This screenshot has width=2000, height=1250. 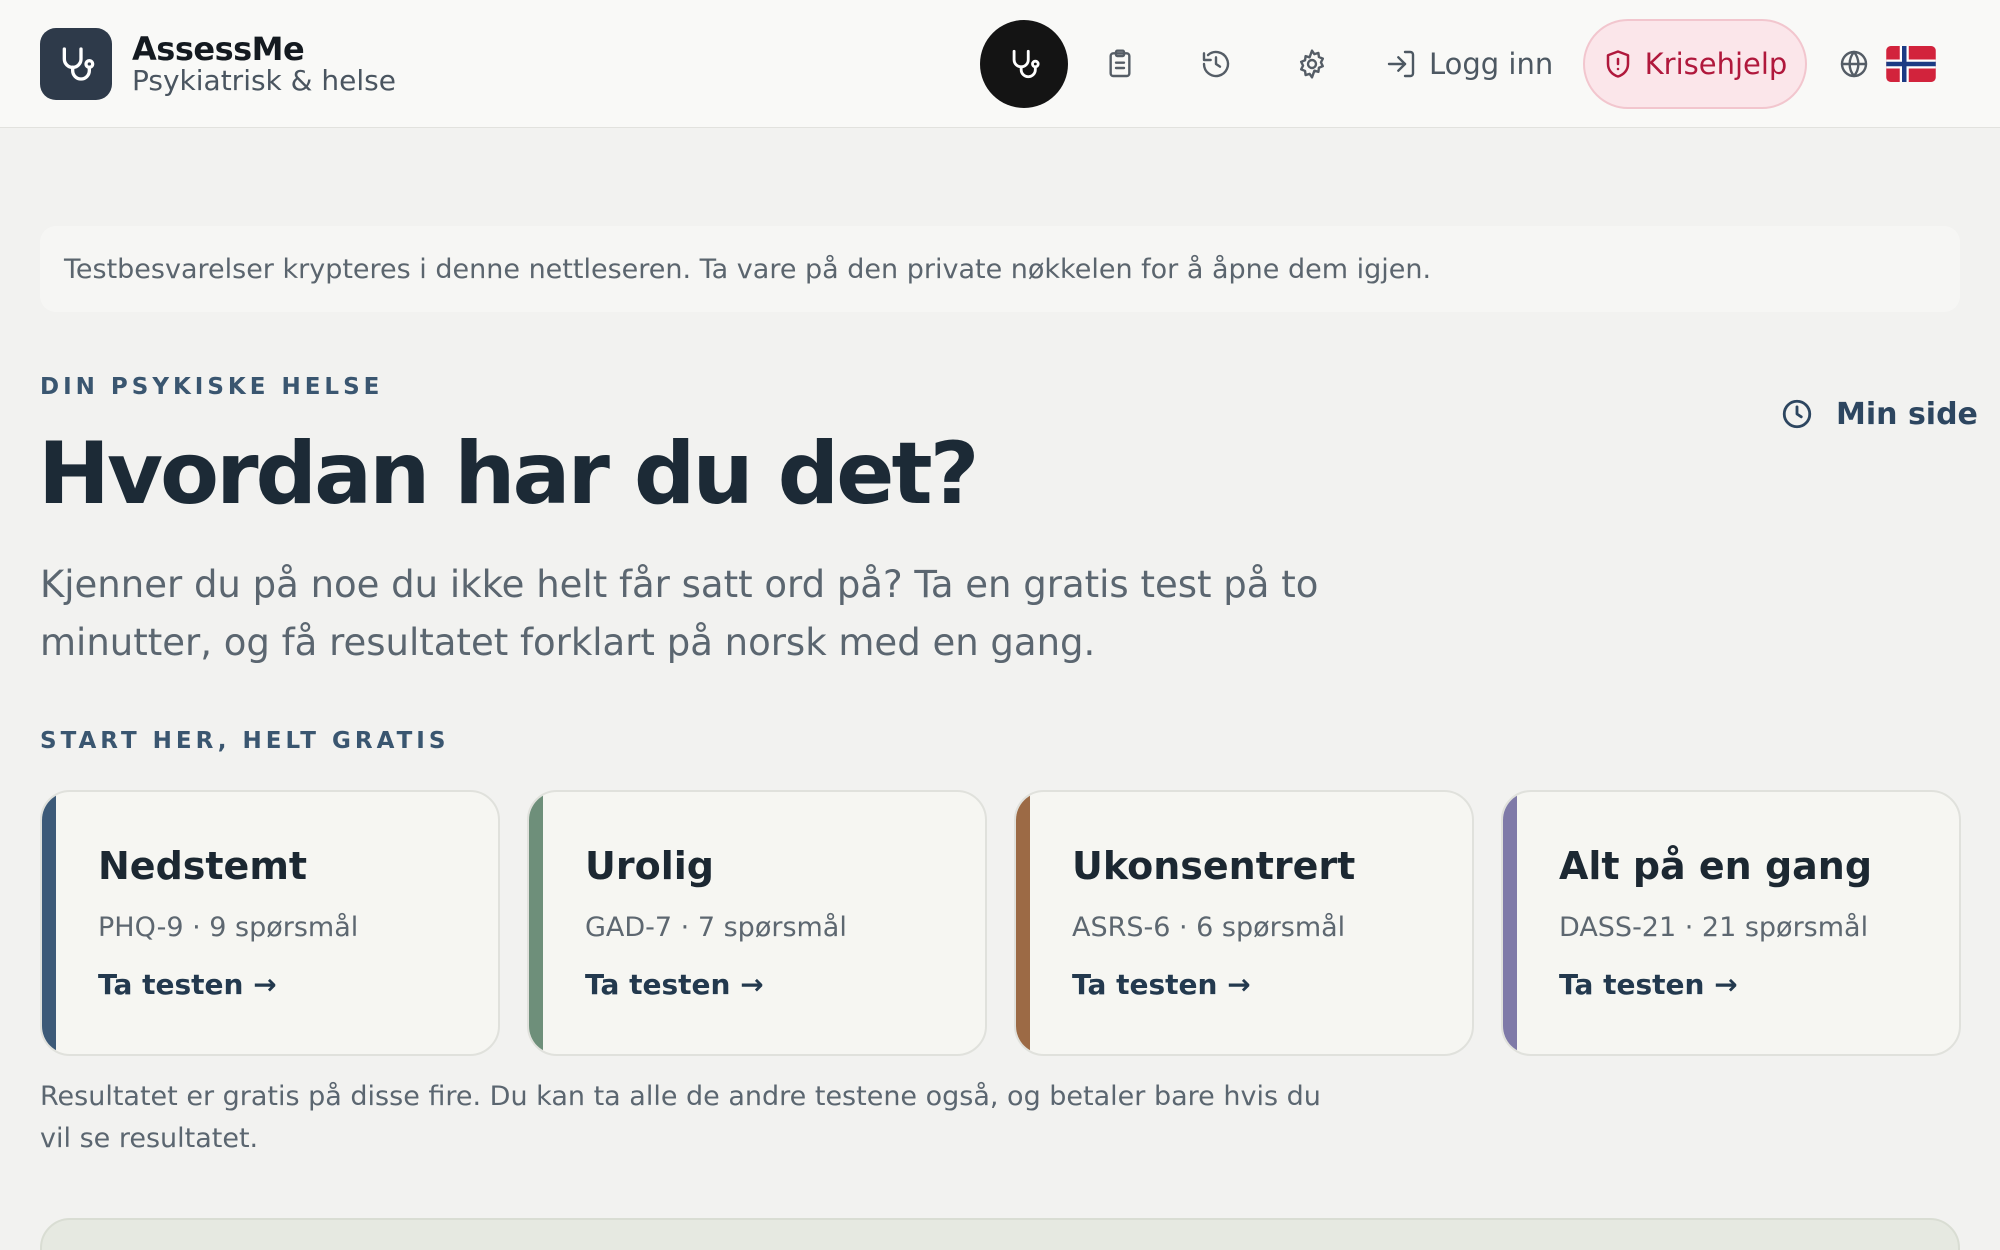 I want to click on logo, so click(x=76, y=64).